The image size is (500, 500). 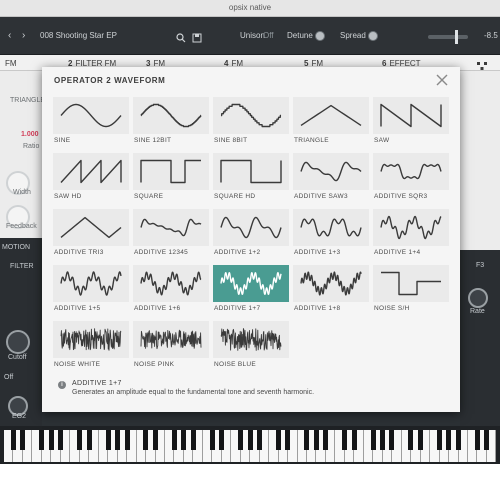 I want to click on waveform-option: ADDITIVE 1+6, so click(x=171, y=291).